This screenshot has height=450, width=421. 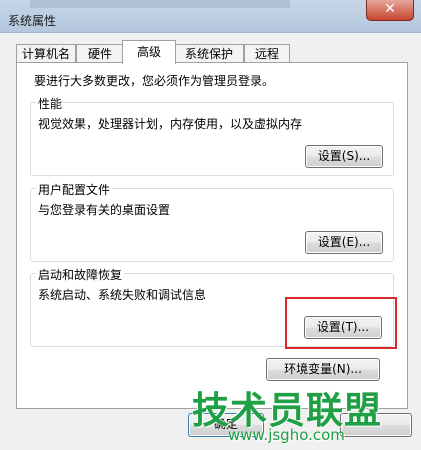 I want to click on title-bar: 系统属性 ✕, so click(x=210, y=16).